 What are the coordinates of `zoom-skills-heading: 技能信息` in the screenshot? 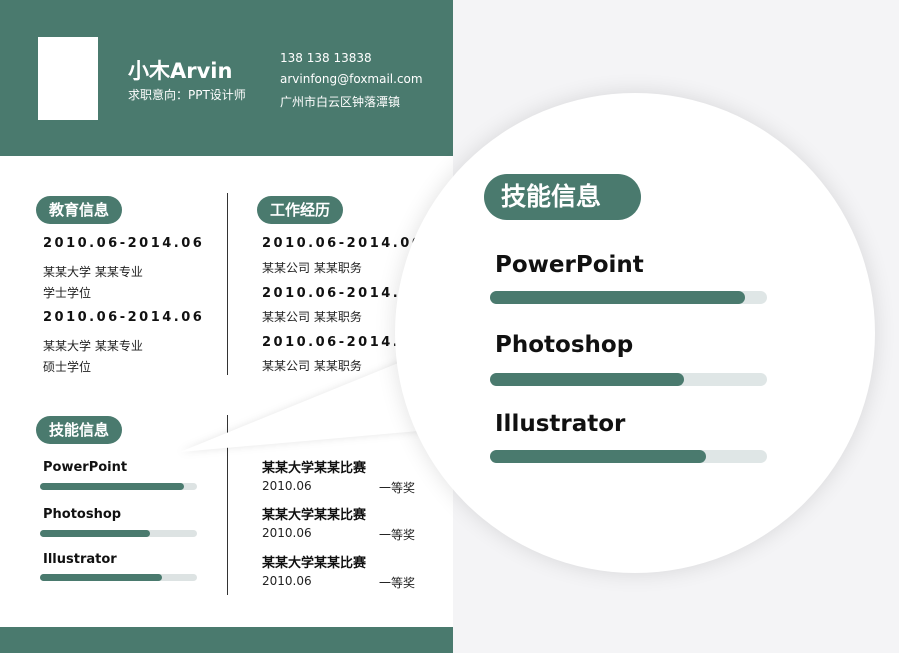 It's located at (563, 197).